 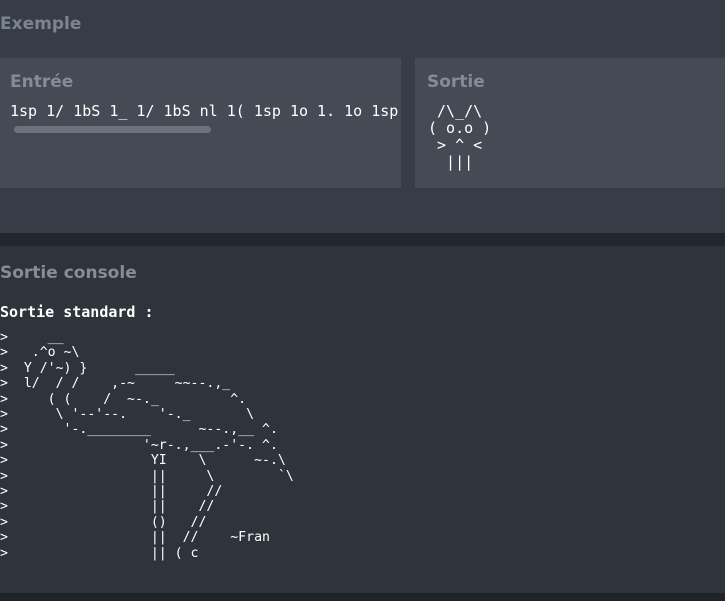 I want to click on output-panel-title: Sortie, so click(x=456, y=82).